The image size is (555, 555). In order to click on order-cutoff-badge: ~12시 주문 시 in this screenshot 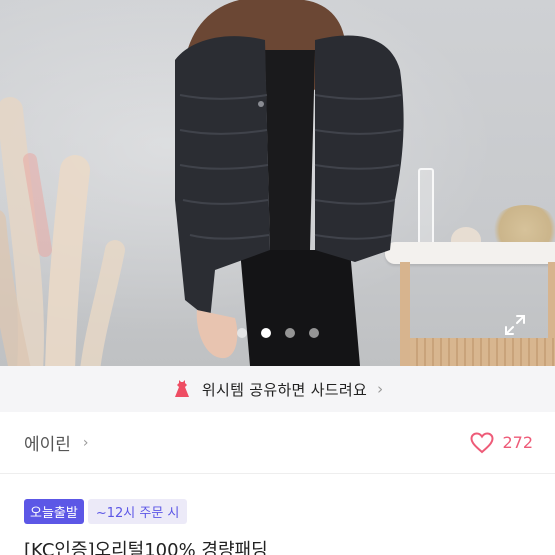, I will do `click(137, 511)`.